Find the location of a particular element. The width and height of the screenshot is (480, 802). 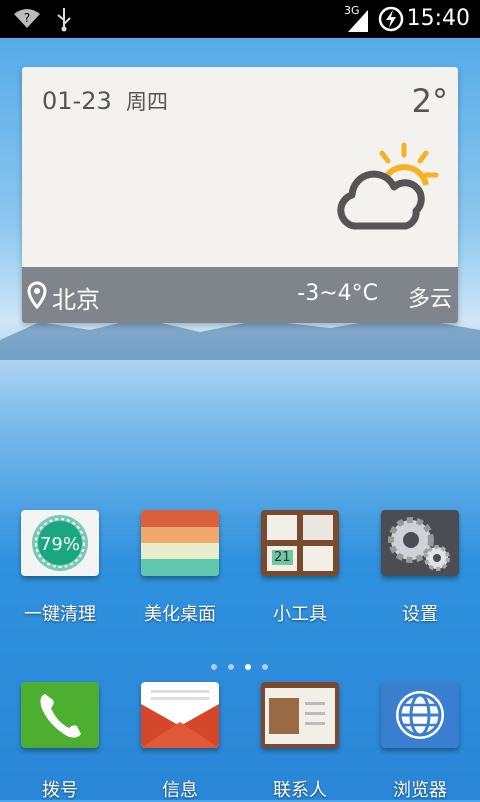

app-label: 美化桌面 is located at coordinates (180, 614).